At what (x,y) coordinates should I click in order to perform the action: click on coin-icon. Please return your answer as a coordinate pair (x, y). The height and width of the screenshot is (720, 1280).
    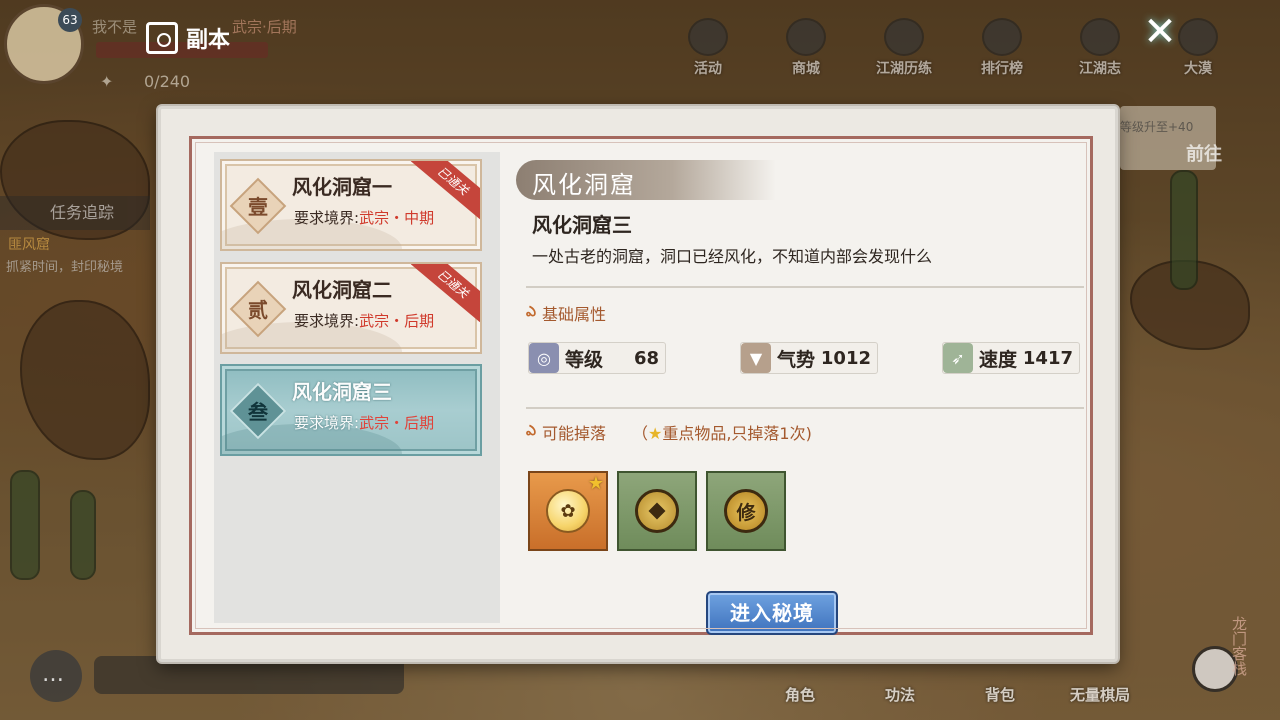
    Looking at the image, I should click on (657, 511).